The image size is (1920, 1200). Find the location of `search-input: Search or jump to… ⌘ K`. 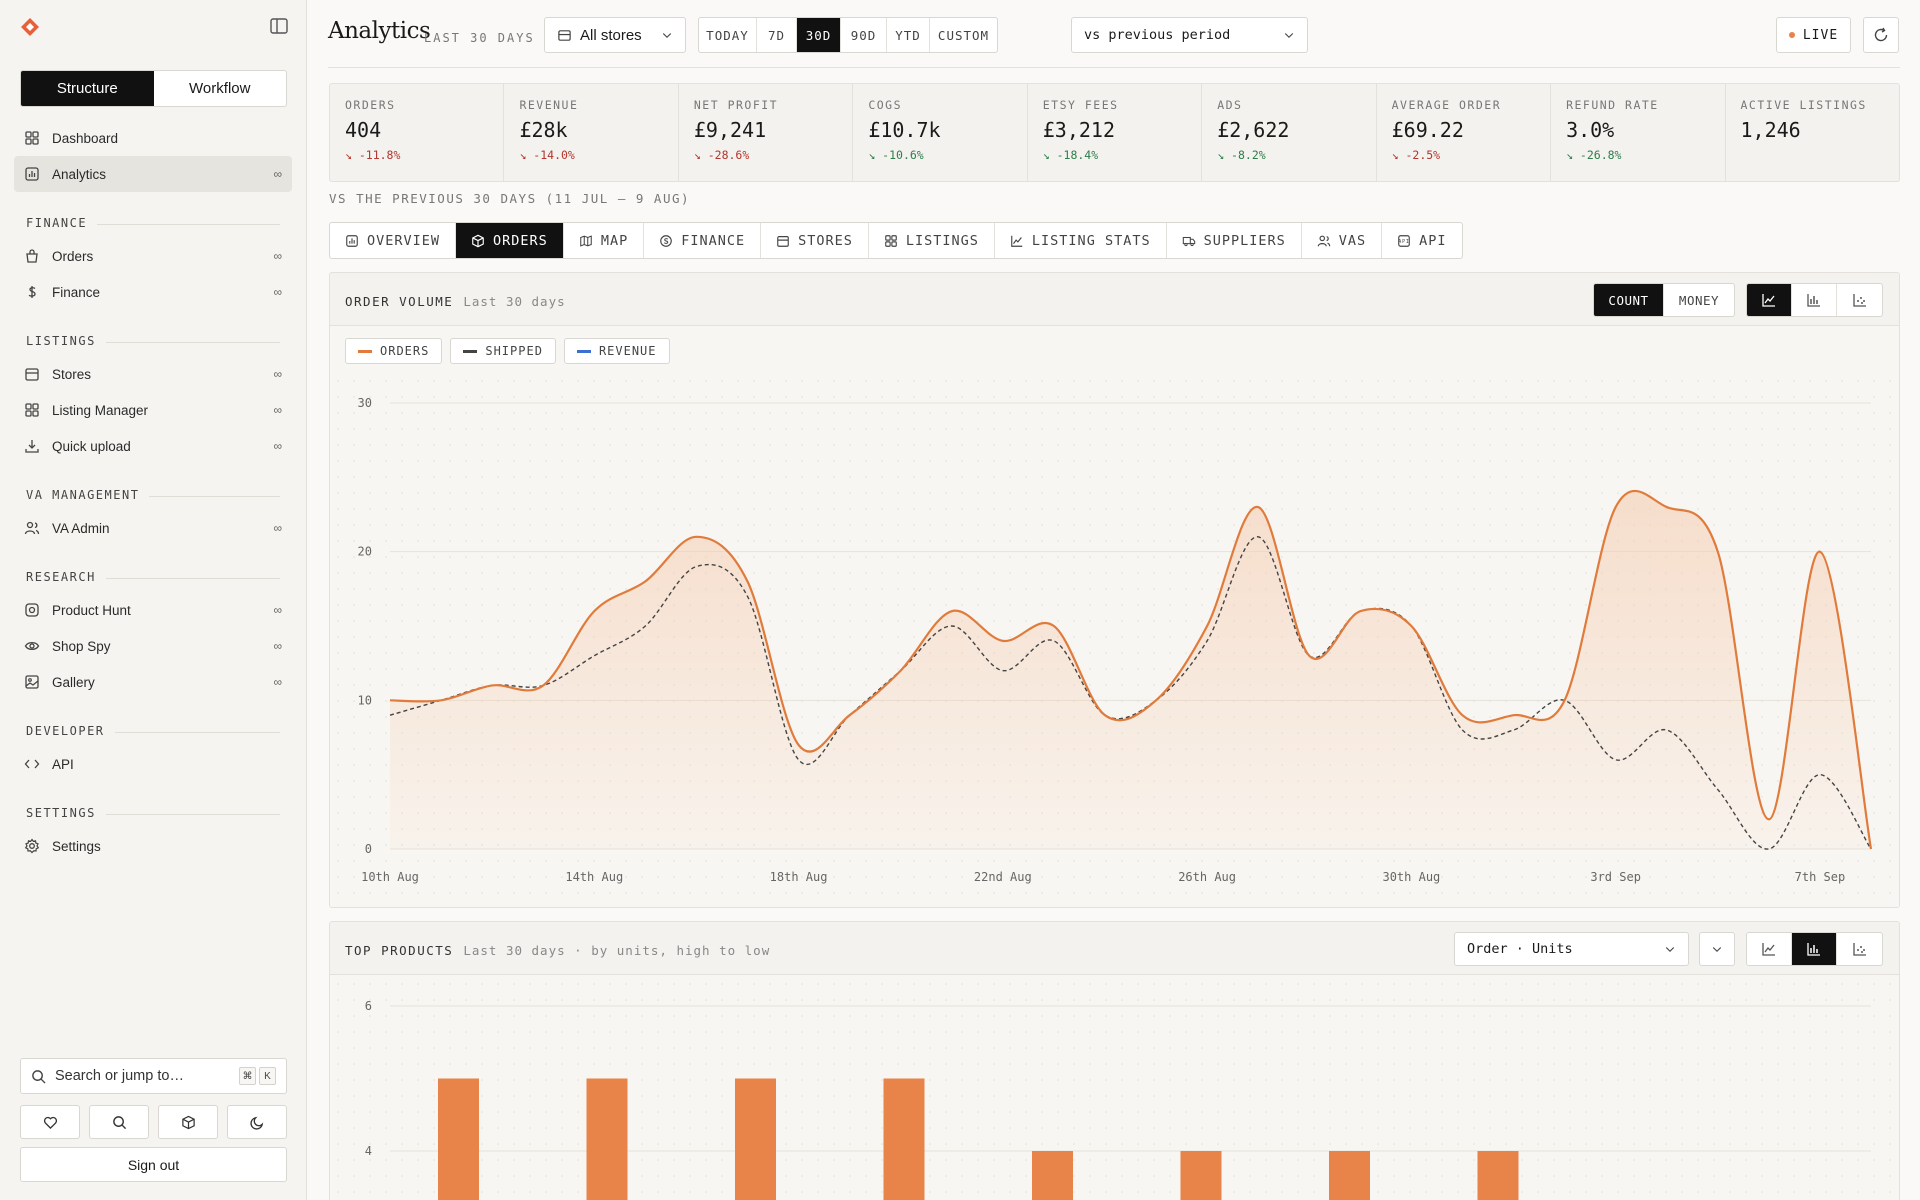

search-input: Search or jump to… ⌘ K is located at coordinates (153, 1076).